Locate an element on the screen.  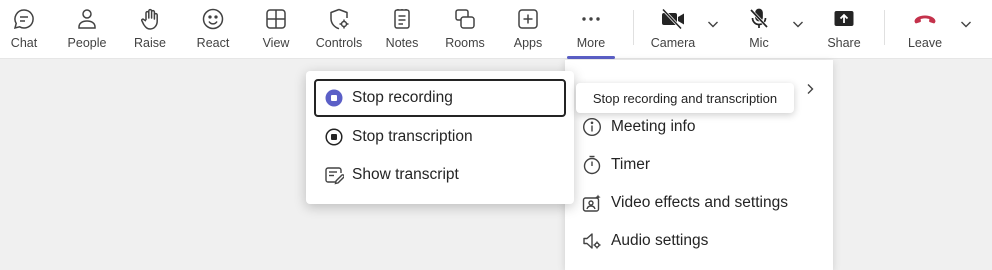
raise-hand-button: Raise is located at coordinates (150, 29).